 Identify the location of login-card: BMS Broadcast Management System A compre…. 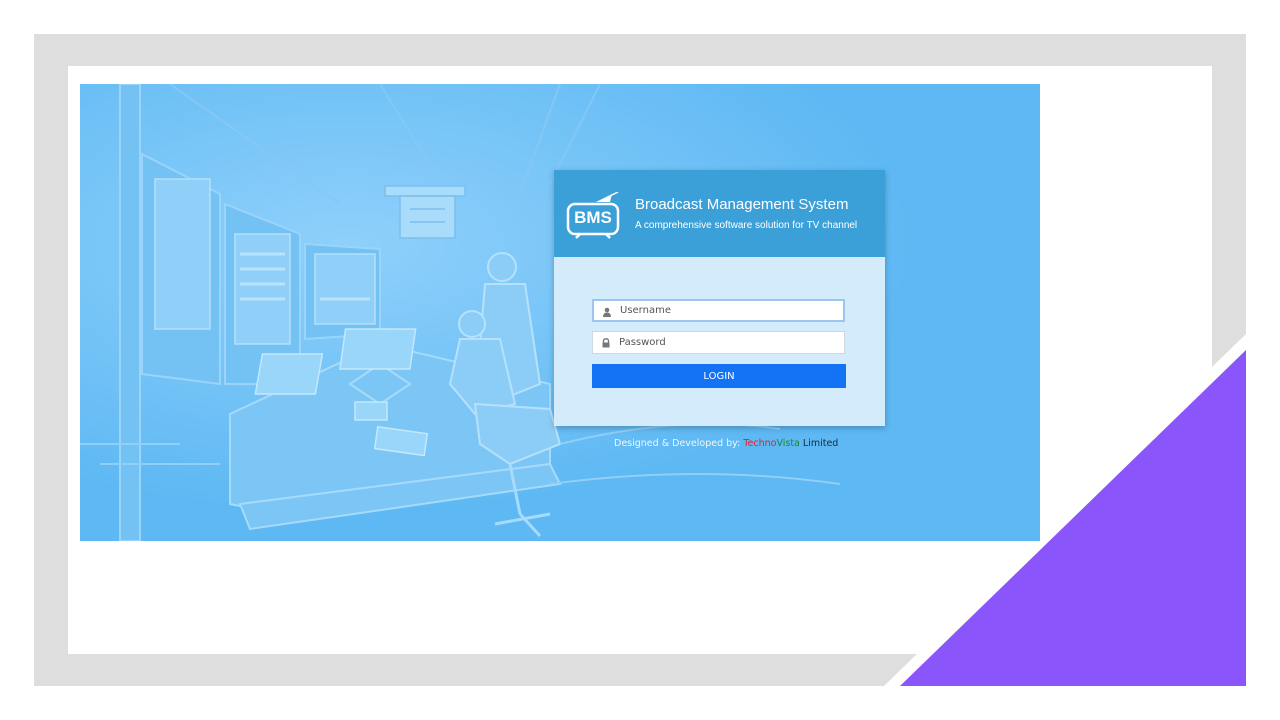
(719, 298).